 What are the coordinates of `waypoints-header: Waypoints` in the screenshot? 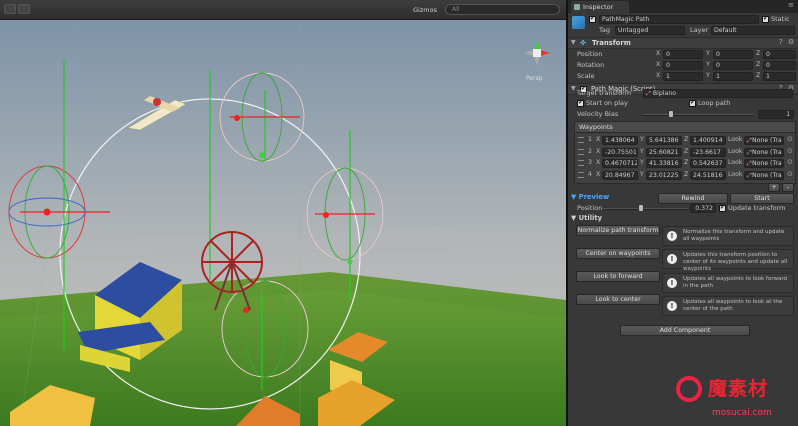 It's located at (685, 127).